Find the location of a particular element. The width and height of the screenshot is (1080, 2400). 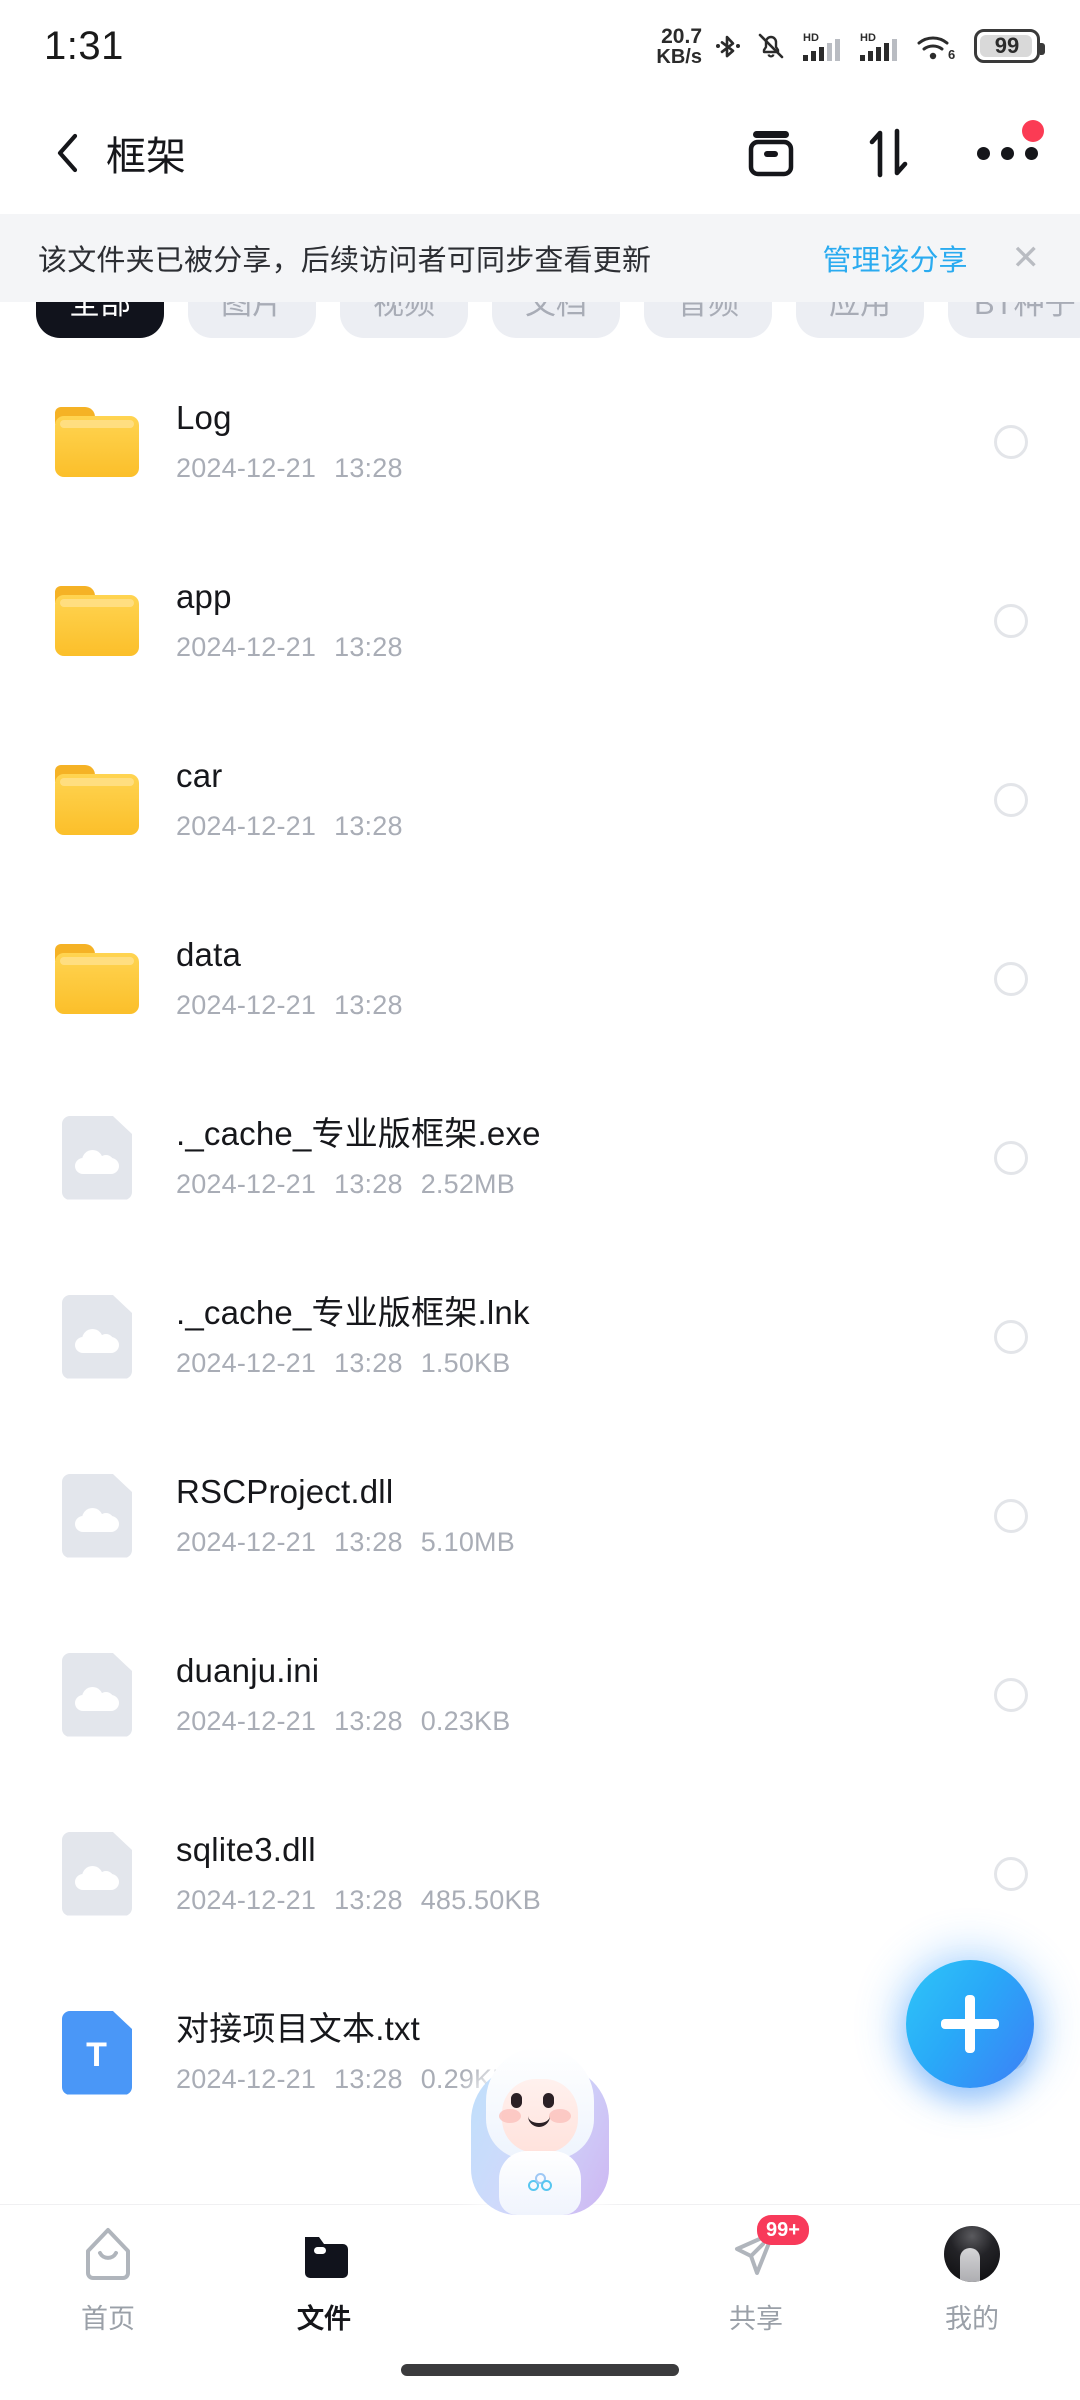

table-row: car 2024-12-21 13:28 is located at coordinates (540, 799).